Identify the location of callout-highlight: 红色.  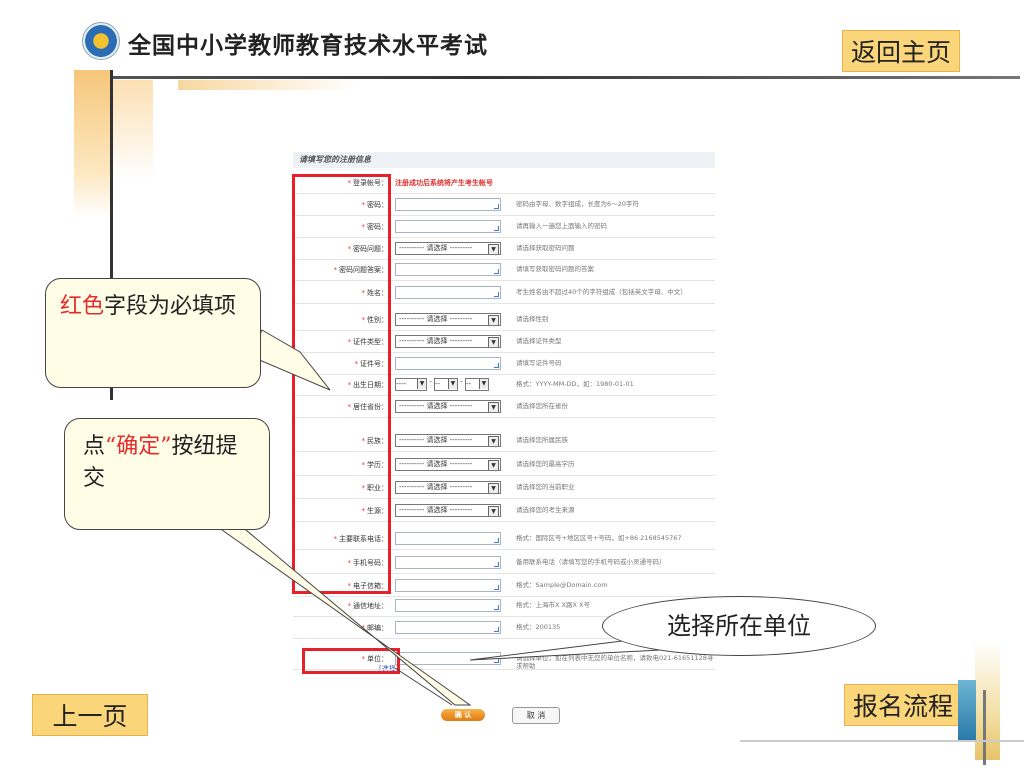
(82, 306).